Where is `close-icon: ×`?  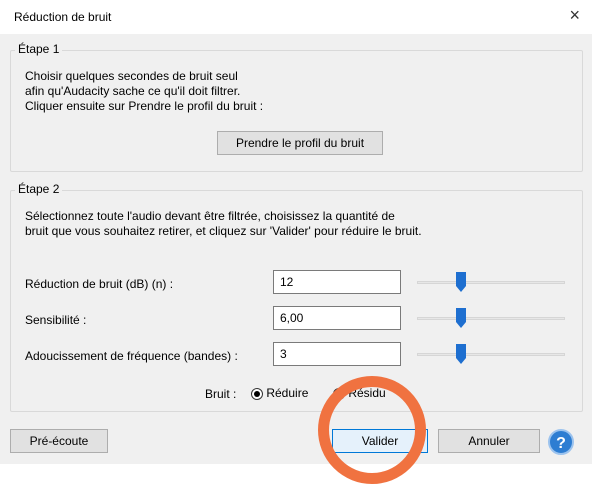
close-icon: × is located at coordinates (574, 15).